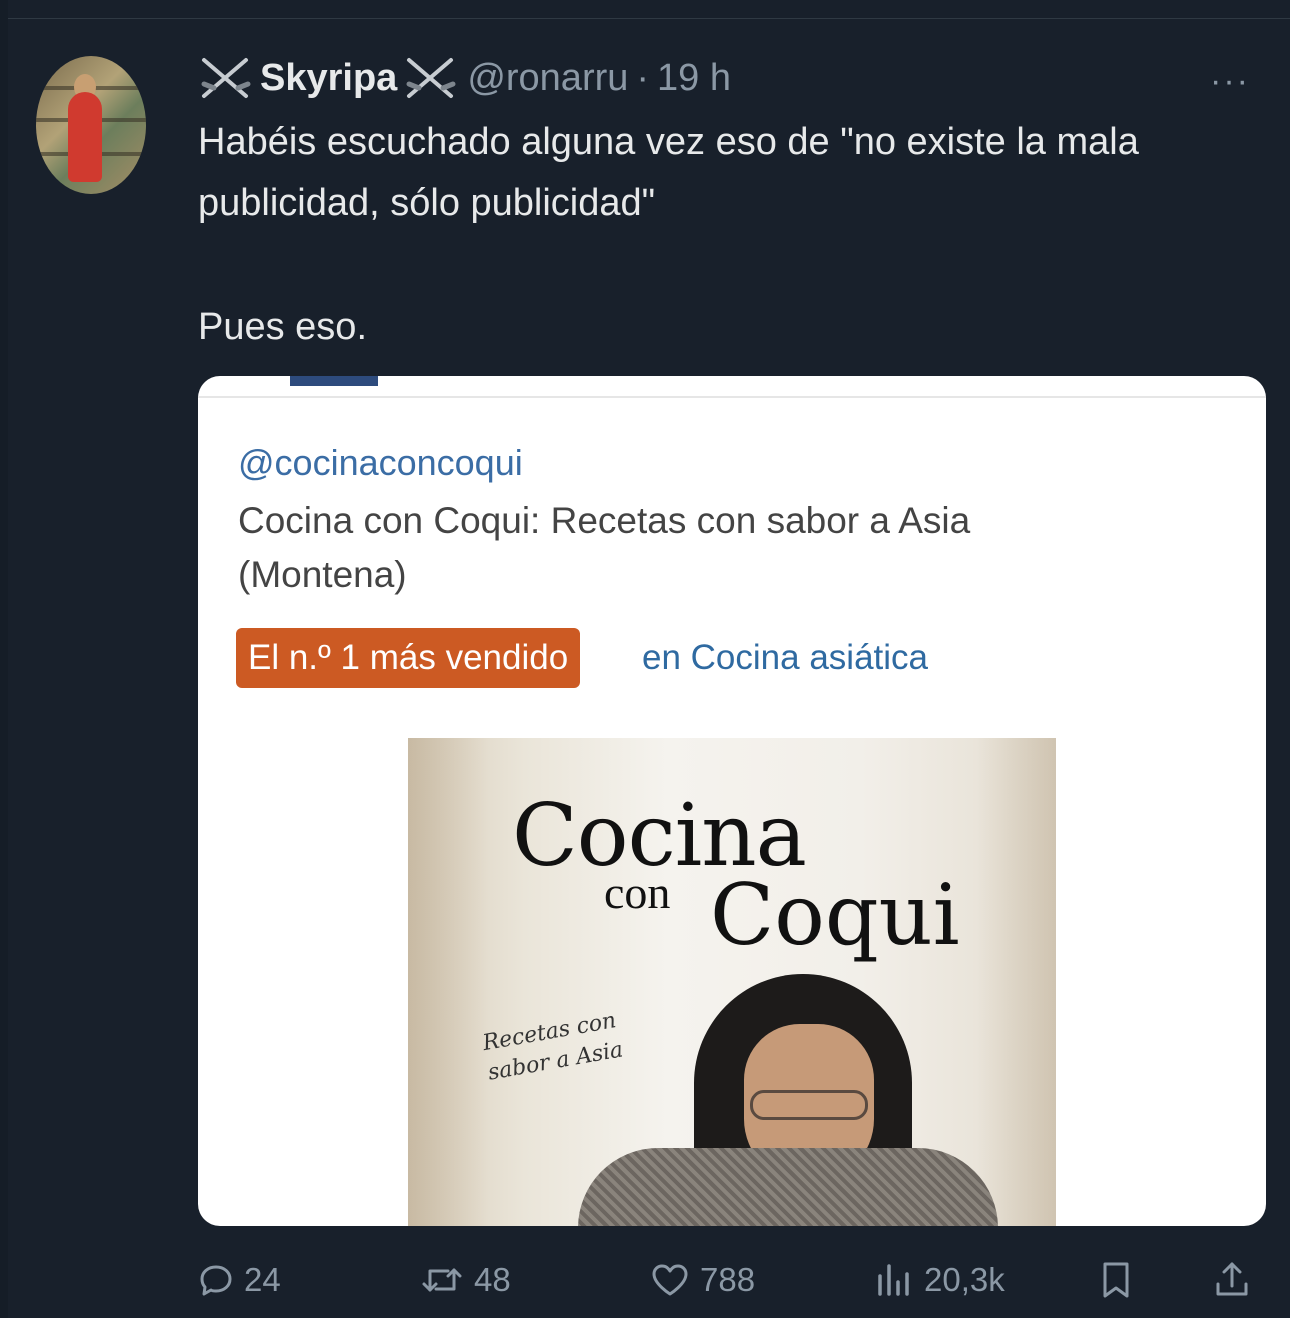 This screenshot has height=1318, width=1290. I want to click on action-bar: 24 48 788 20,3k, so click(731, 1280).